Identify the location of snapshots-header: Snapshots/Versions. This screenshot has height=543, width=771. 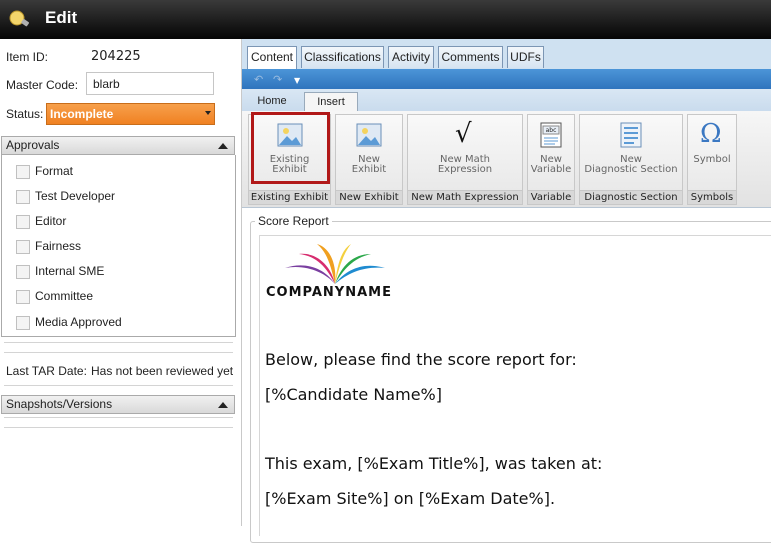
(118, 404).